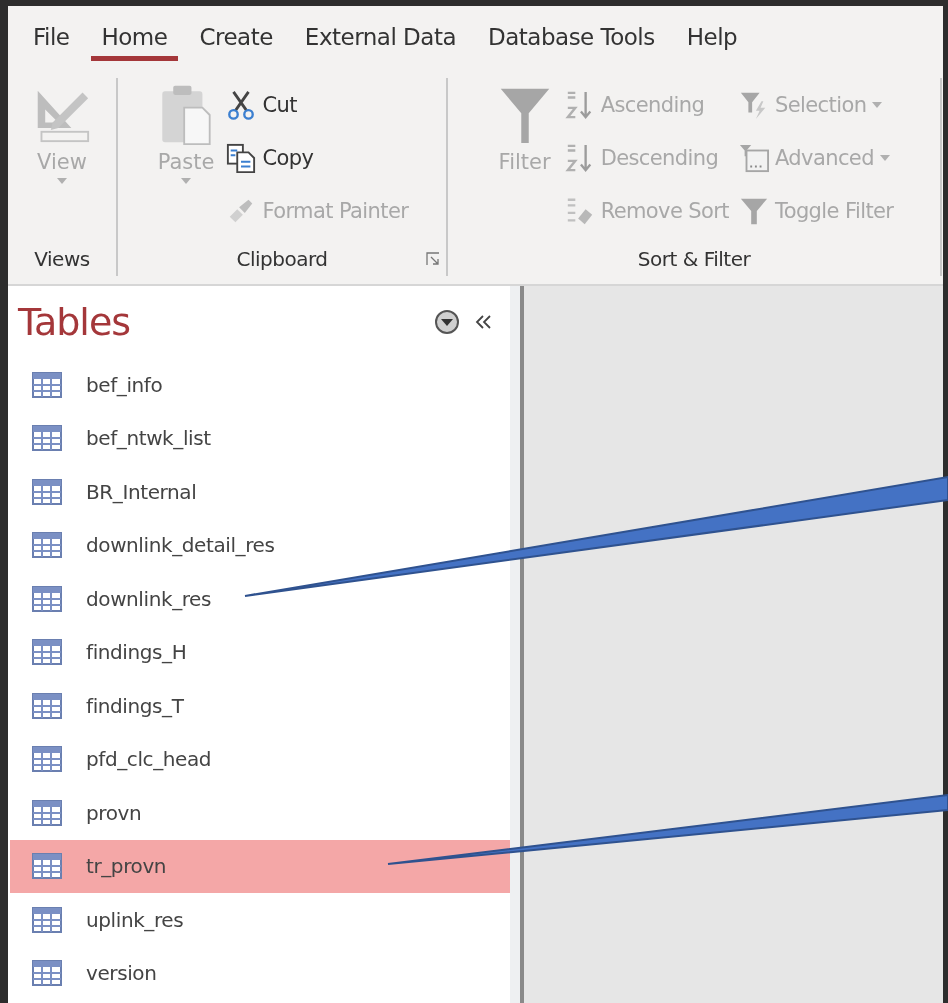  I want to click on ribbon-tab: Home, so click(134, 33).